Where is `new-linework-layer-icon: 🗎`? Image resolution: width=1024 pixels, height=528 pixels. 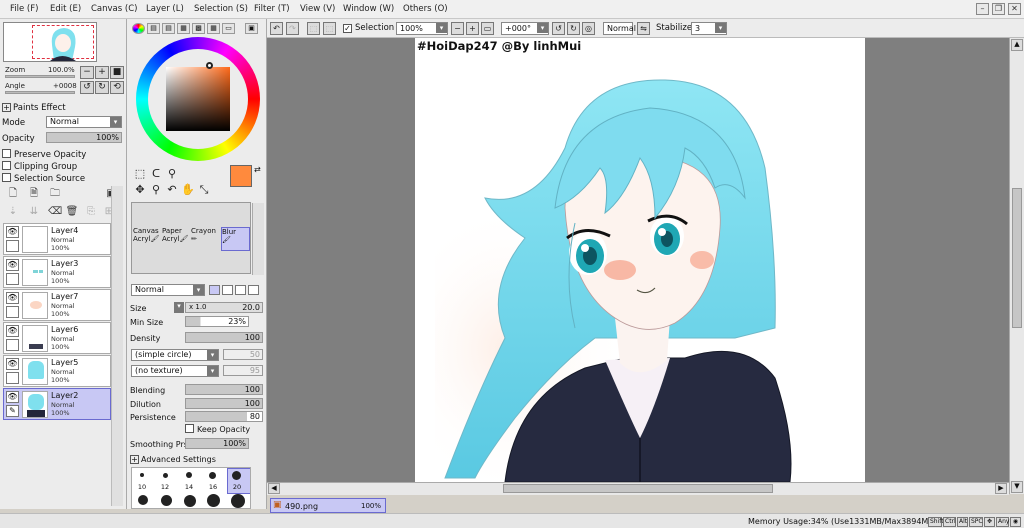
new-linework-layer-icon: 🗎 is located at coordinates (34, 194).